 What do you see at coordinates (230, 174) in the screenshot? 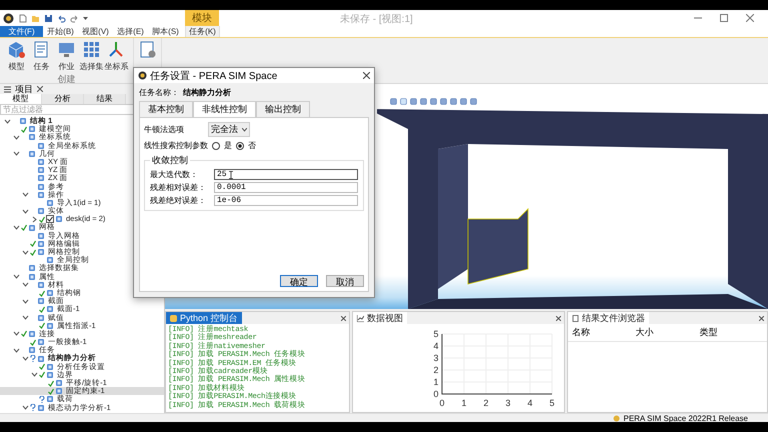
I see `text-cursor-icon` at bounding box center [230, 174].